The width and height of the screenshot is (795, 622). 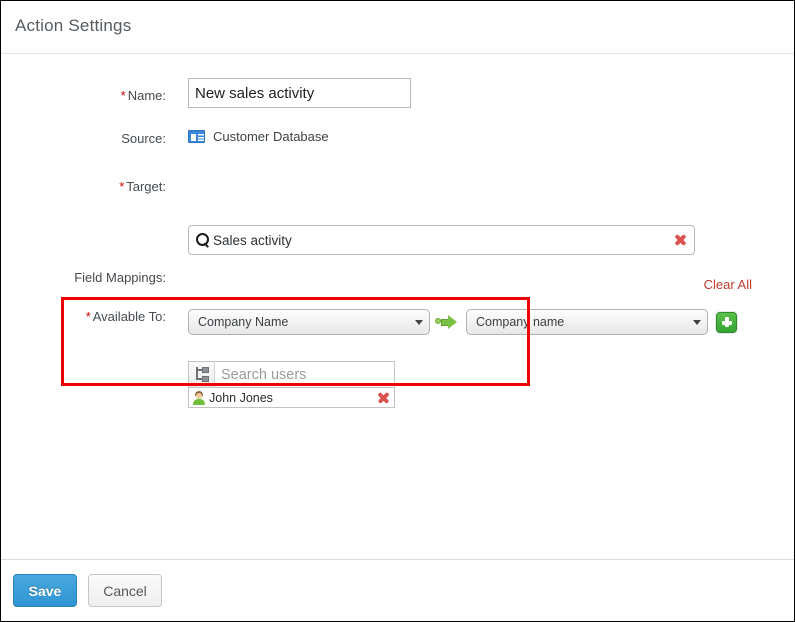 I want to click on source-label-text: Source:, so click(x=143, y=138).